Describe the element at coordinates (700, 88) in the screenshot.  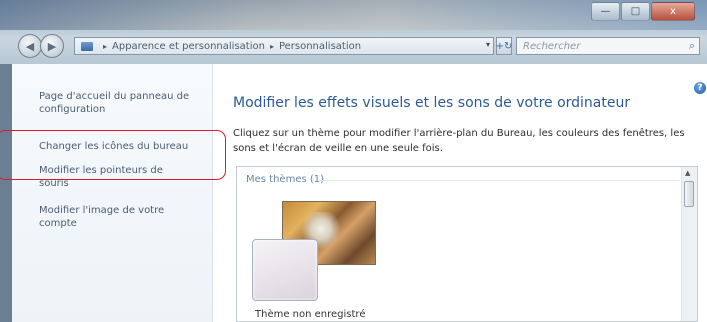
I see `help-icon: ?` at that location.